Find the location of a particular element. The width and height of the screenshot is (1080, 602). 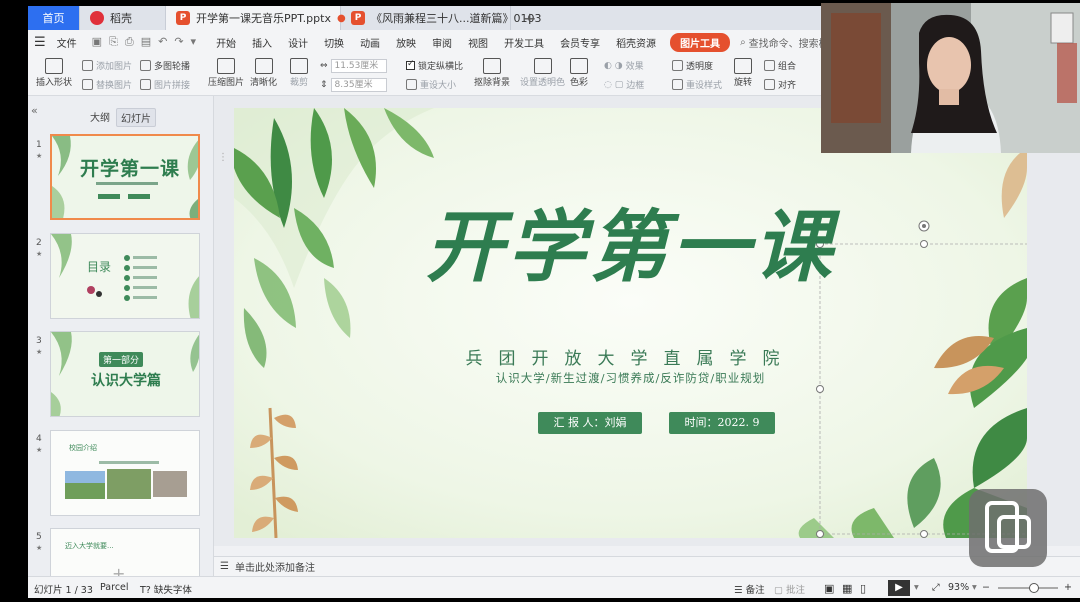

remove-bg-label: 抠除背景 is located at coordinates (492, 83).